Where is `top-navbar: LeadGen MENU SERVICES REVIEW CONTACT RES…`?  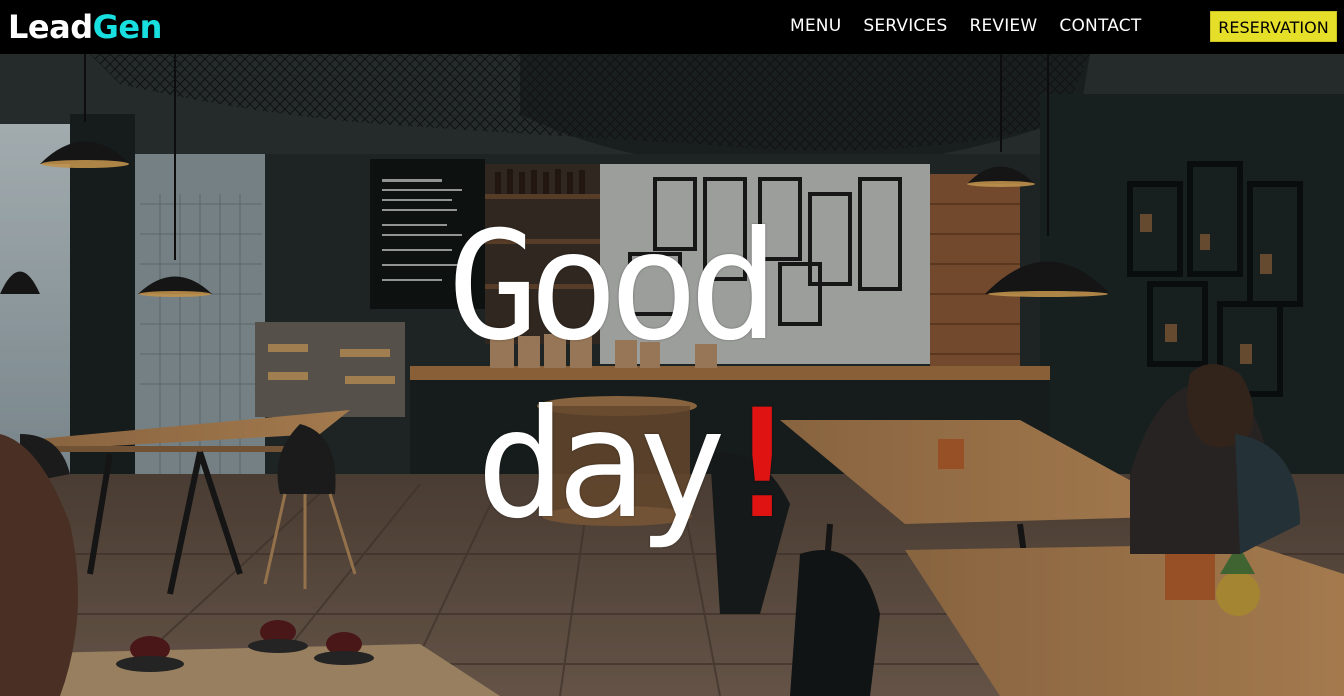 top-navbar: LeadGen MENU SERVICES REVIEW CONTACT RES… is located at coordinates (672, 27).